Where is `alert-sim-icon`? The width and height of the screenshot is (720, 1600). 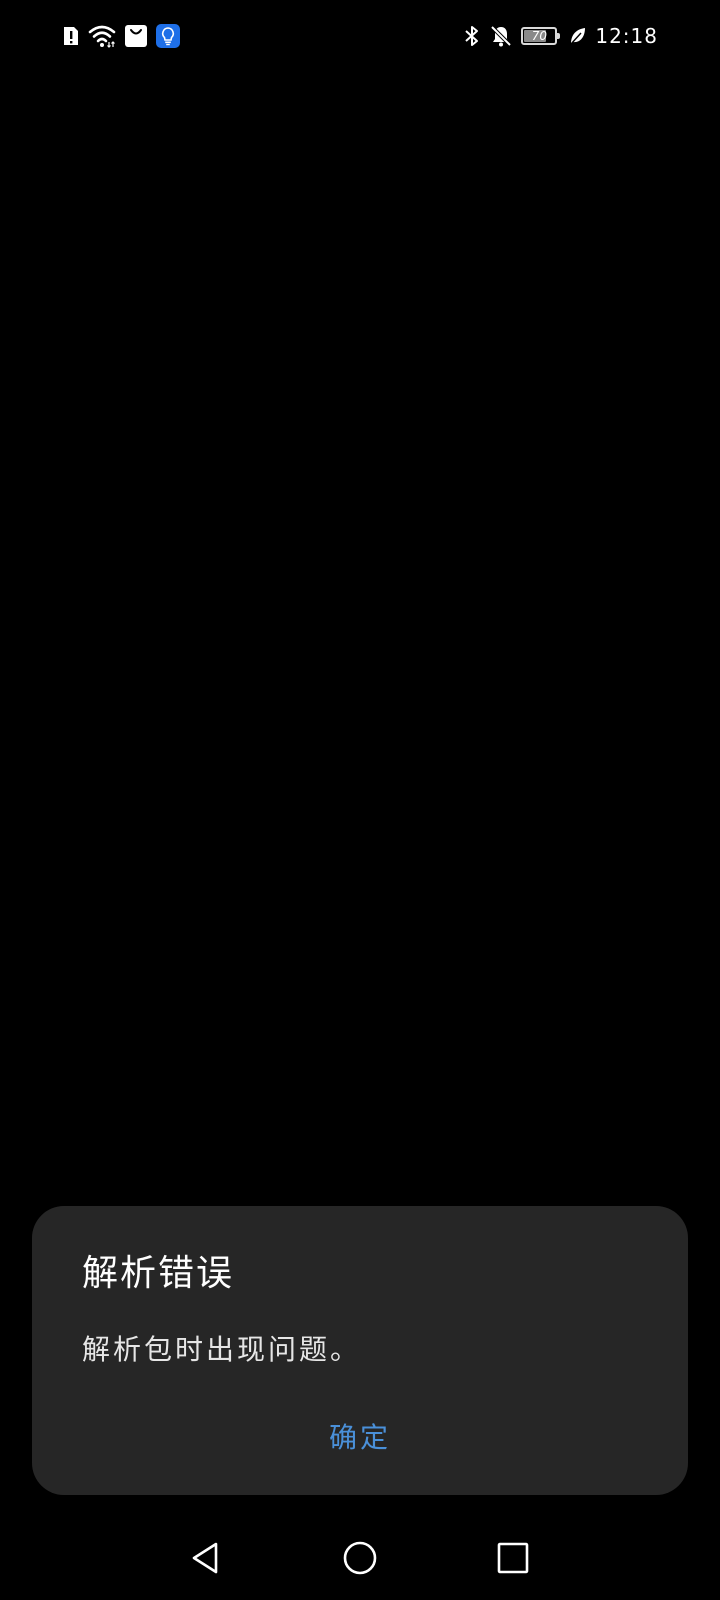 alert-sim-icon is located at coordinates (71, 36).